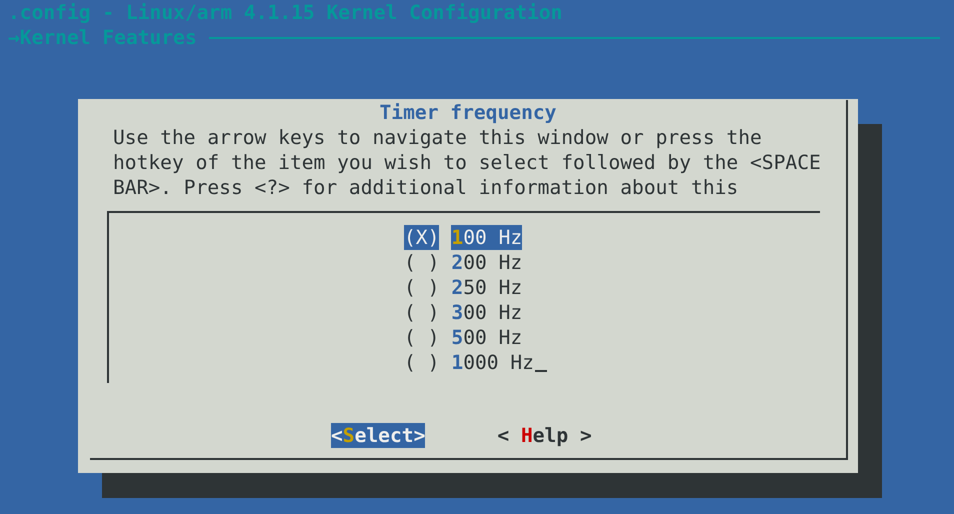 The image size is (954, 514). I want to click on dialog-title: Timer frequency, so click(468, 112).